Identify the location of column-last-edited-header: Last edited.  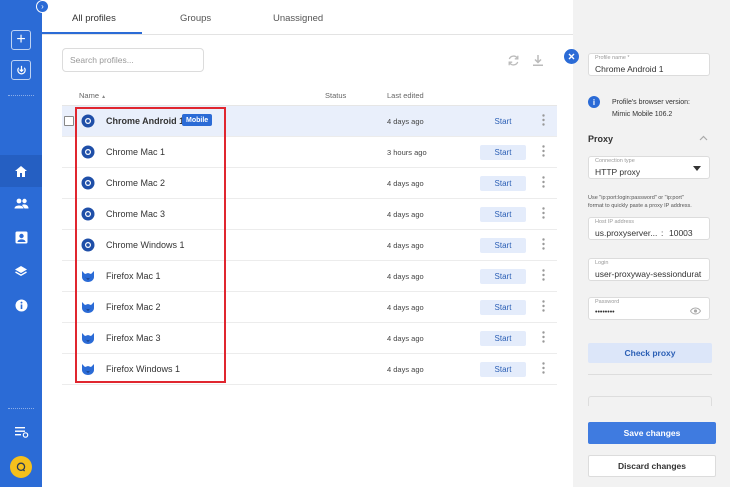
(405, 95).